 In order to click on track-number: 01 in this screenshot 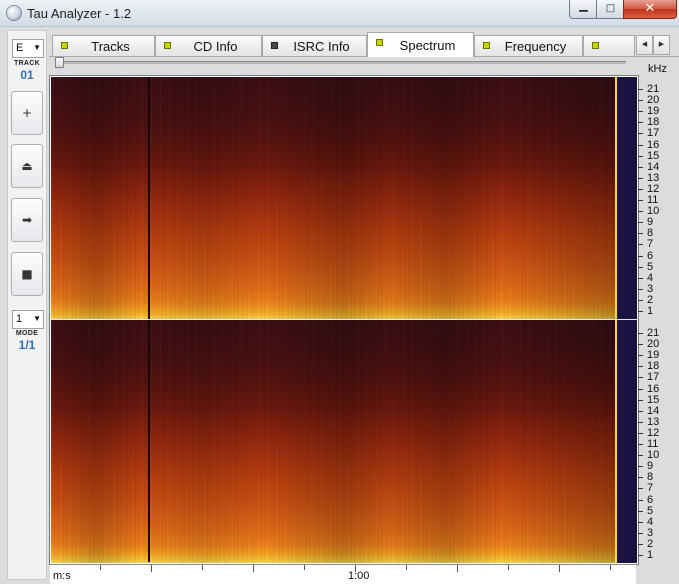, I will do `click(27, 75)`.